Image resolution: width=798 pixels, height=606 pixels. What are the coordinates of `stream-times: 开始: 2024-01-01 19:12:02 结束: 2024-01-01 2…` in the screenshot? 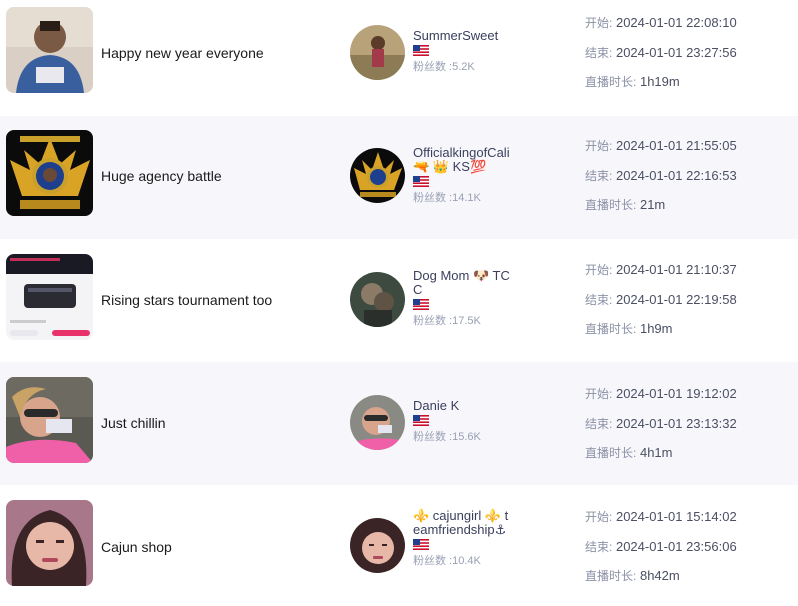 It's located at (661, 428).